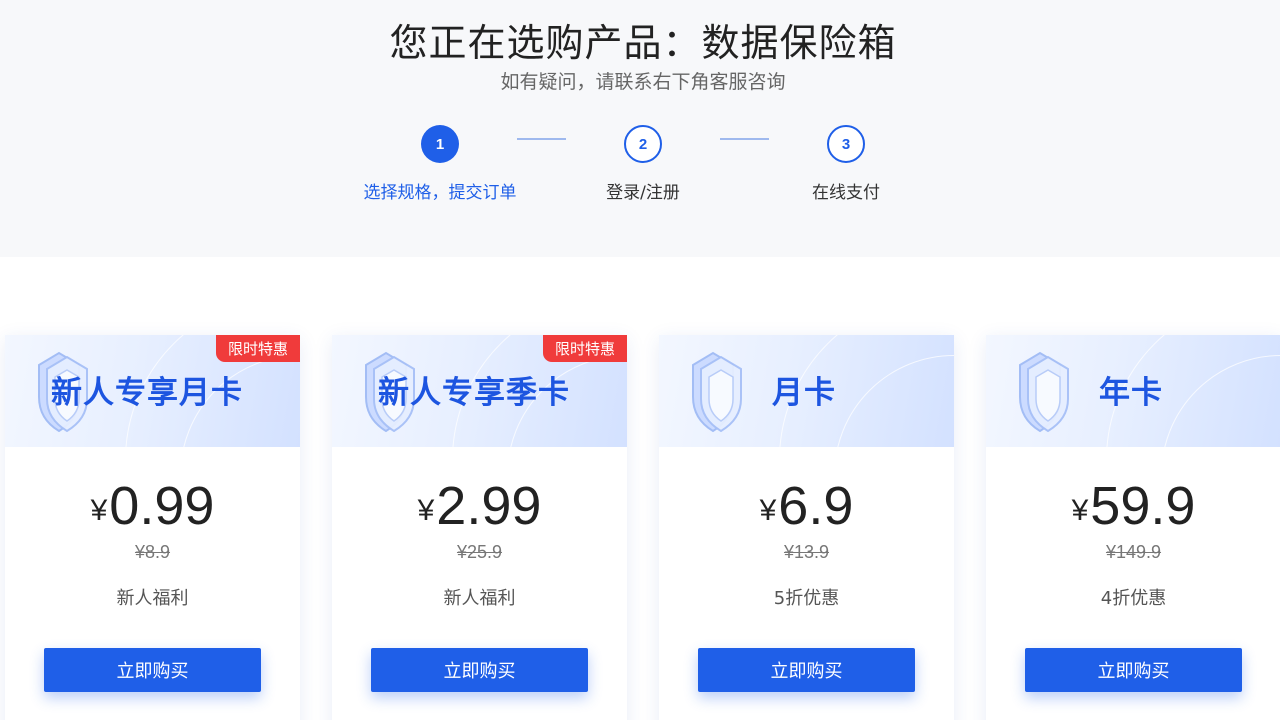  I want to click on plan-card-new-monthly: 新人专享月卡 限时特惠 ¥0.99 ¥8.9 新人福利 立即购买, so click(152, 527).